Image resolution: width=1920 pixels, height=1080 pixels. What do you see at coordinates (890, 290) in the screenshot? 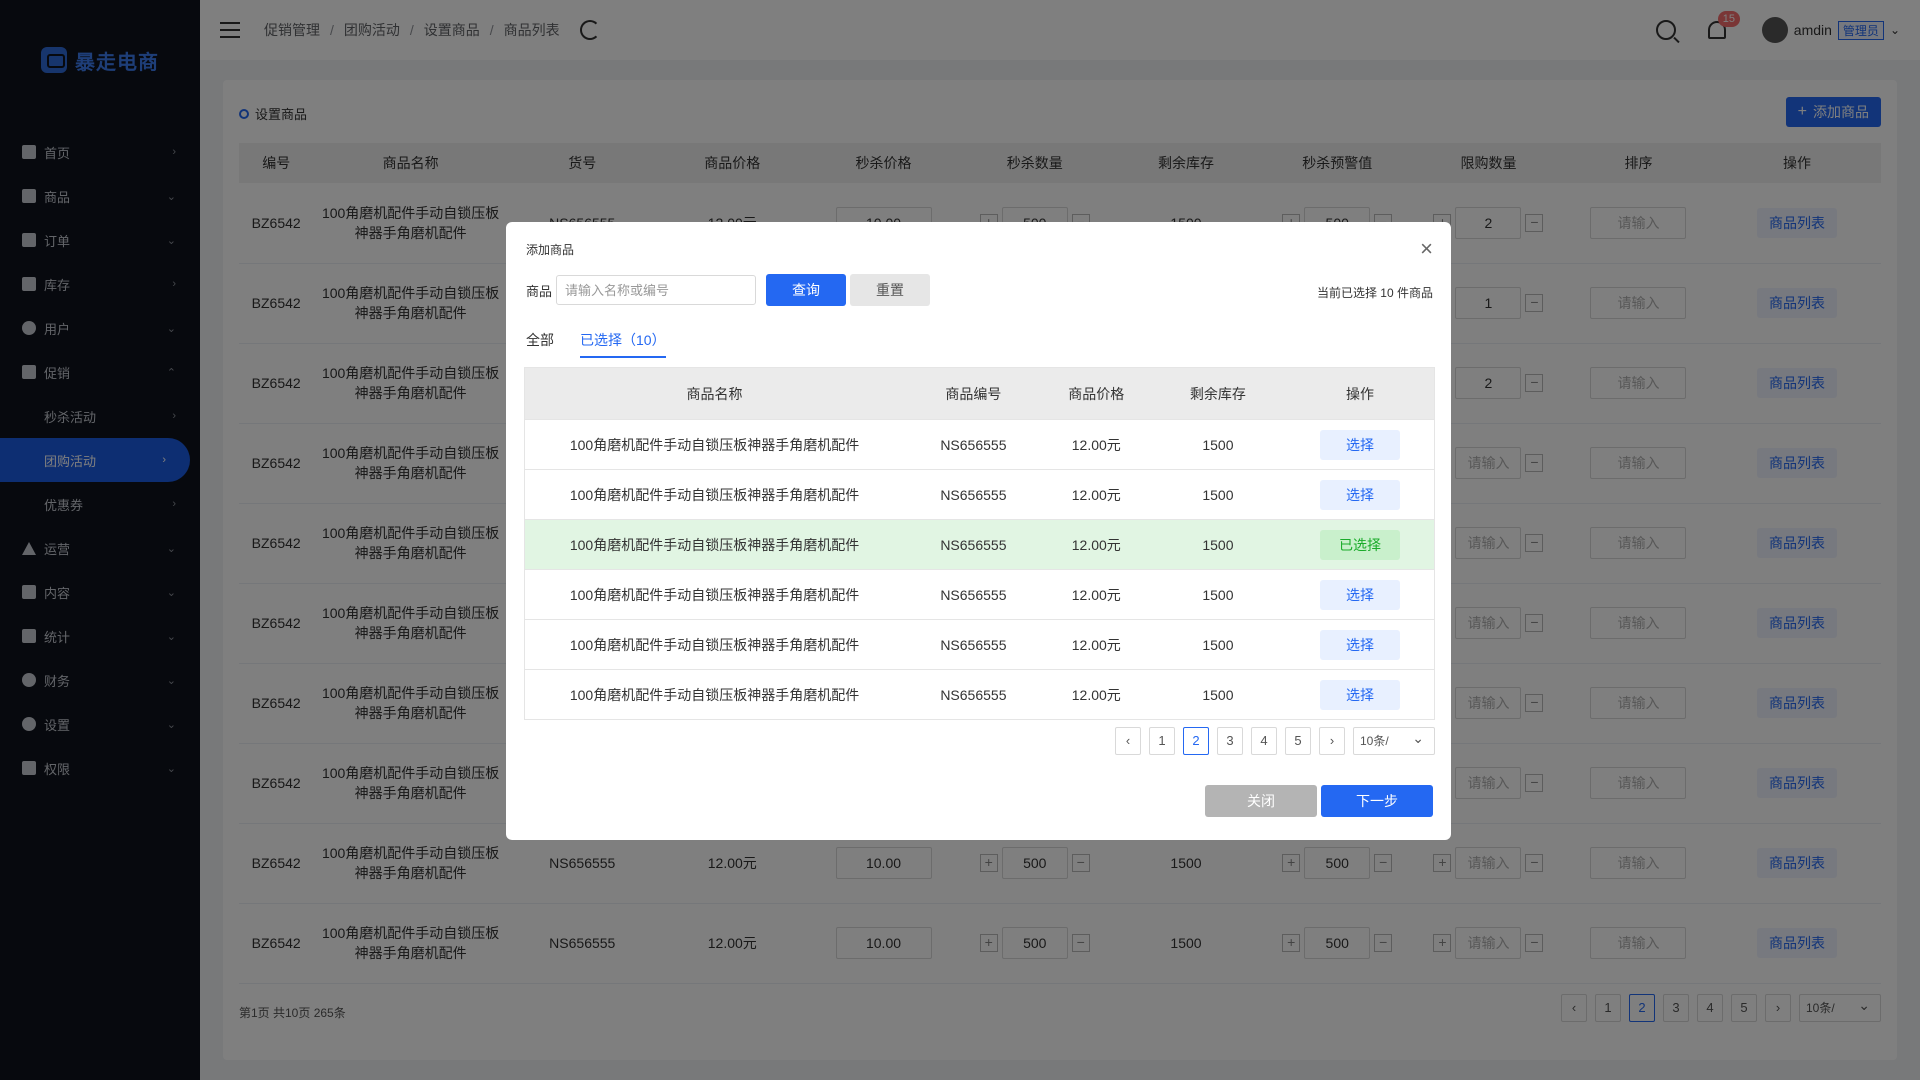
I see `reset-button: 重置` at bounding box center [890, 290].